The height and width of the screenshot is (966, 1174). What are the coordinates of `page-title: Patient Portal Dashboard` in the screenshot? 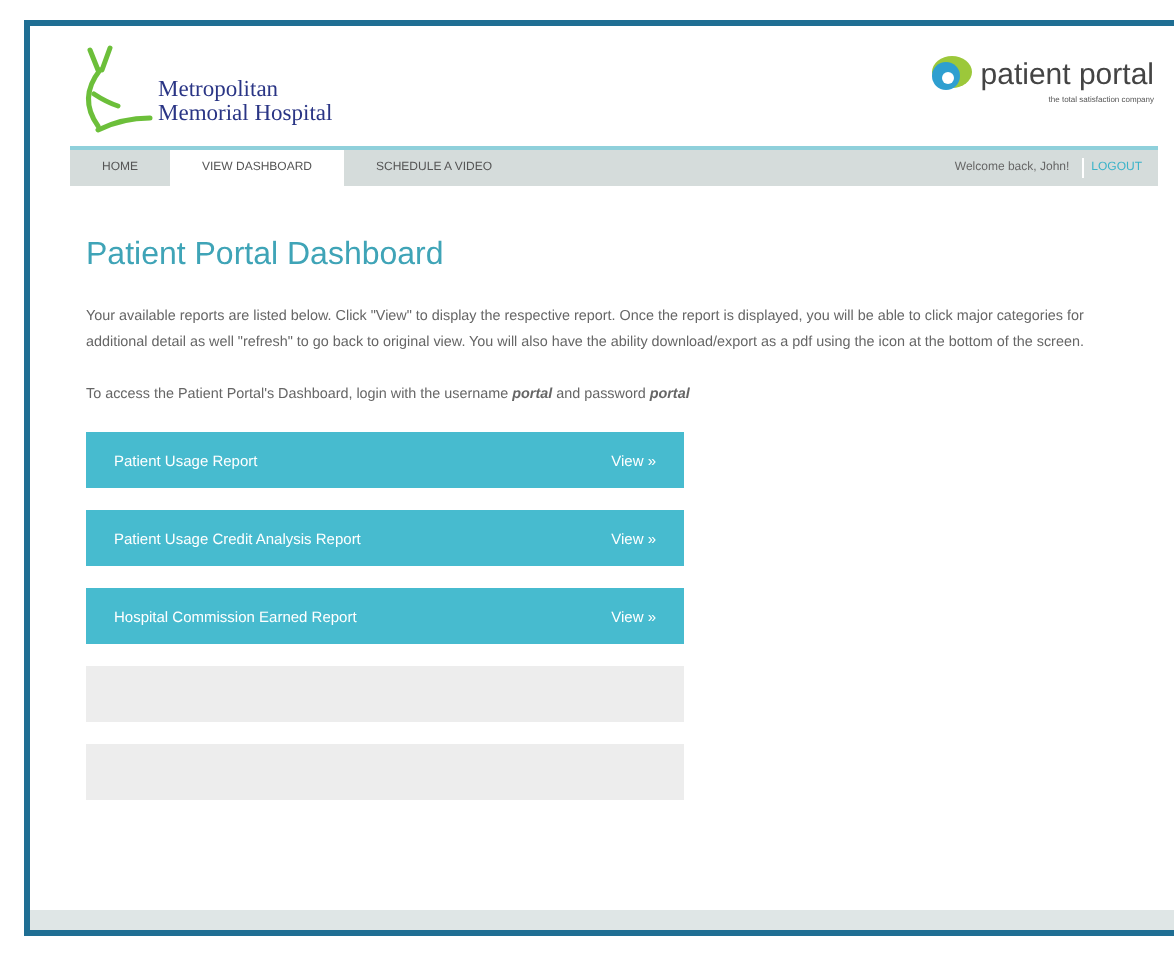 It's located at (266, 256).